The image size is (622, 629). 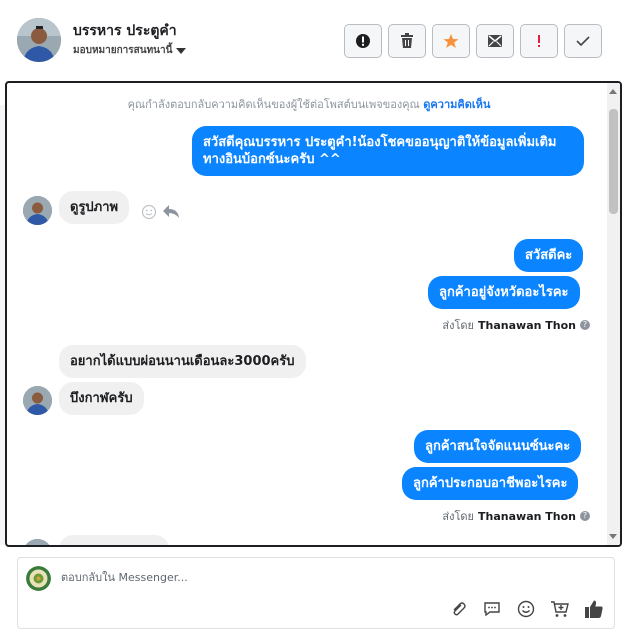 I want to click on exclamation-icon, so click(x=539, y=41).